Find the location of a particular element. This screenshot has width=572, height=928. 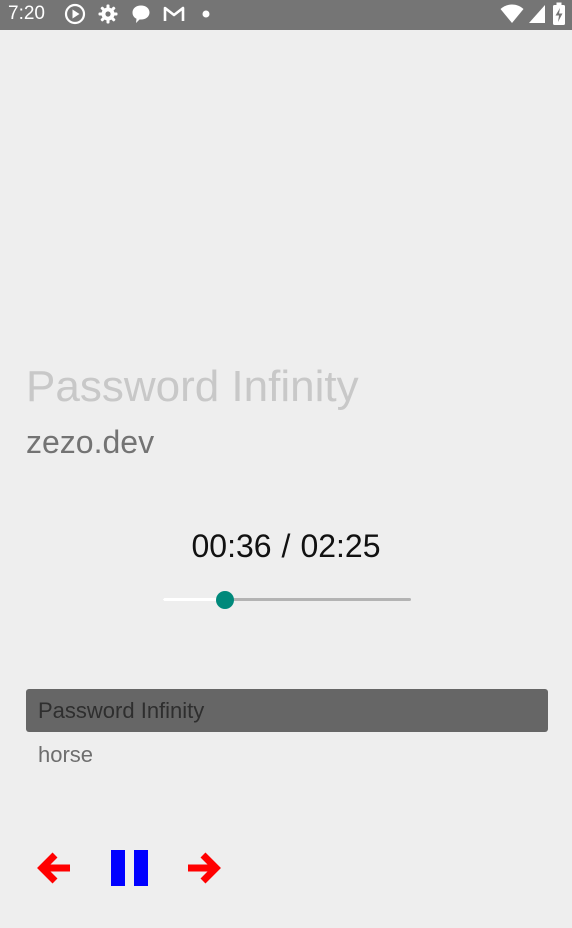

previous-button is located at coordinates (56, 868).